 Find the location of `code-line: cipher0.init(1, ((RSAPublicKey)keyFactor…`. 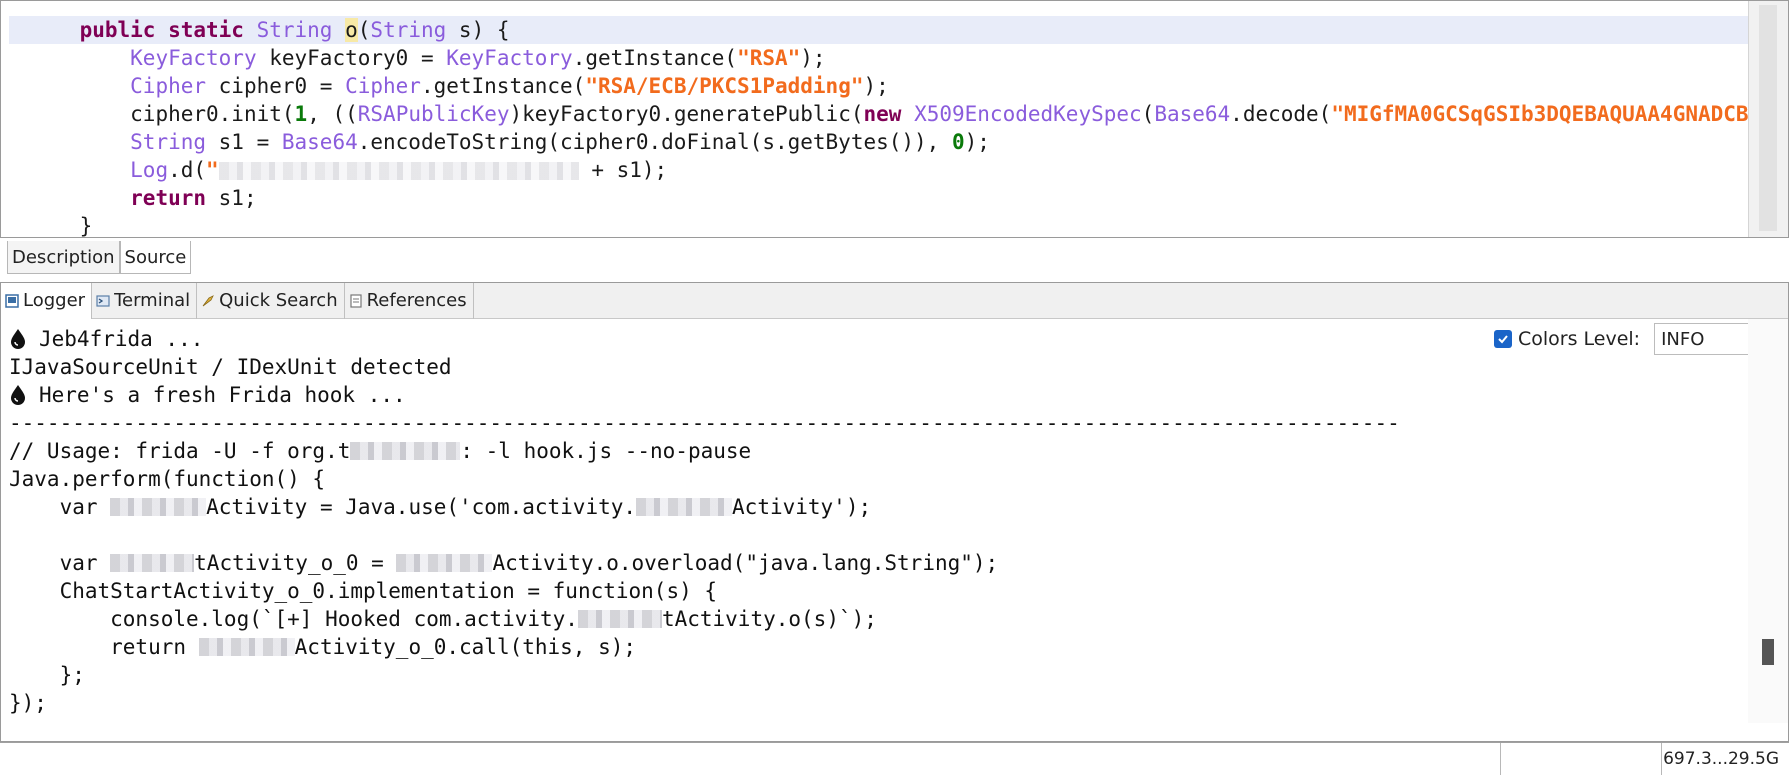

code-line: cipher0.init(1, ((RSAPublicKey)keyFactor… is located at coordinates (879, 114).